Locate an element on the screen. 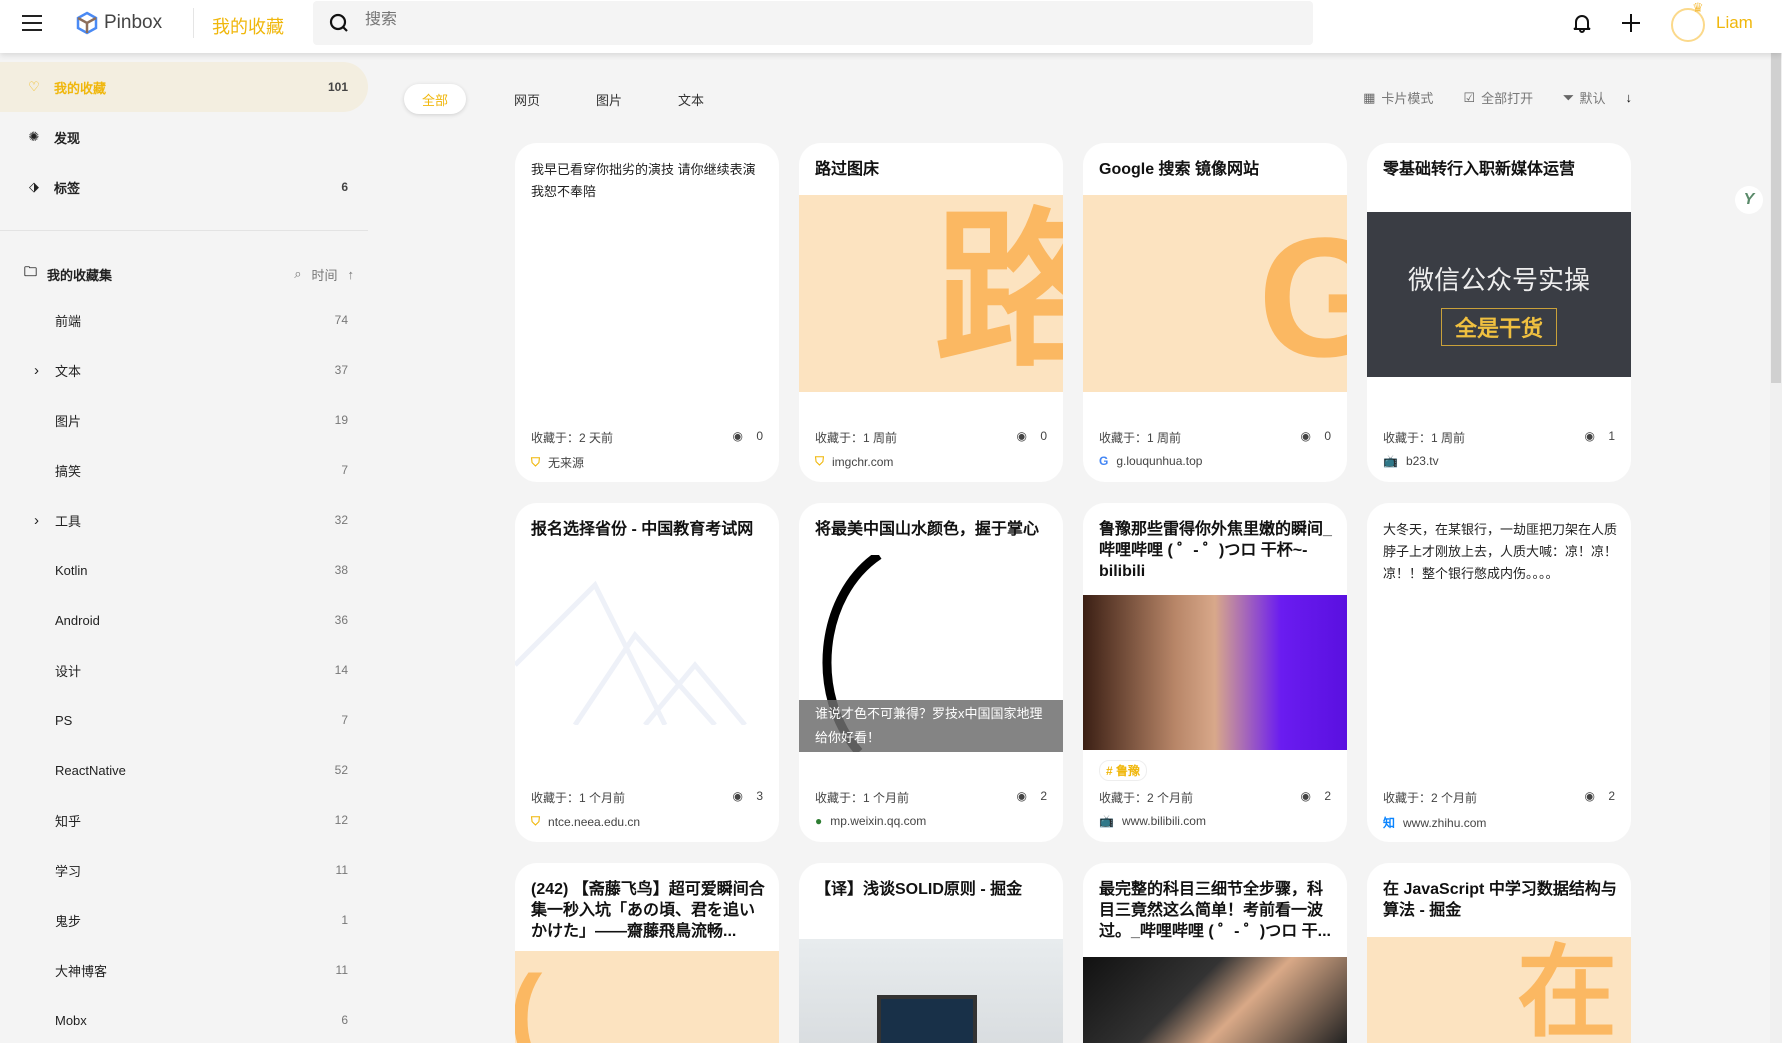  collection-item: PS 7 is located at coordinates (184, 720).